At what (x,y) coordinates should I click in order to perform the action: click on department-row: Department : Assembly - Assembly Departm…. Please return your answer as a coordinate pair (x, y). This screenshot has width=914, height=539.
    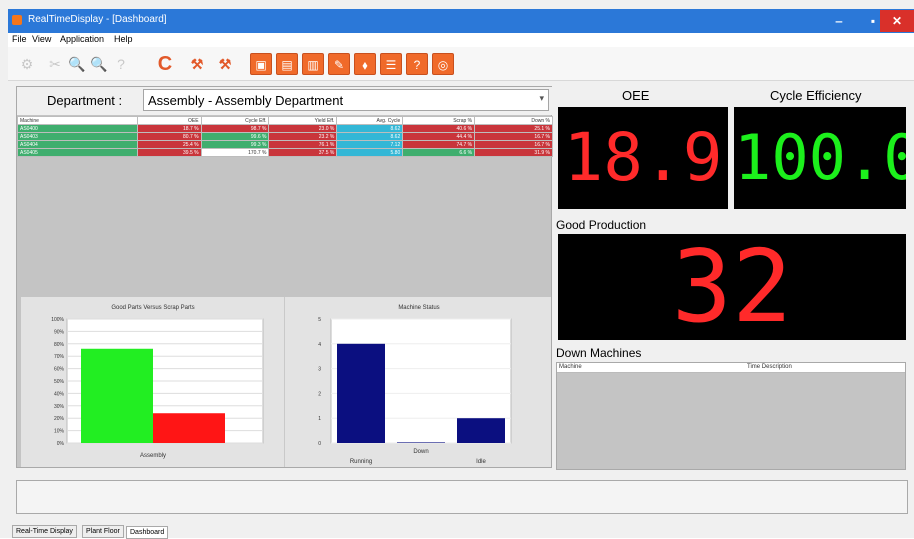
    Looking at the image, I should click on (285, 101).